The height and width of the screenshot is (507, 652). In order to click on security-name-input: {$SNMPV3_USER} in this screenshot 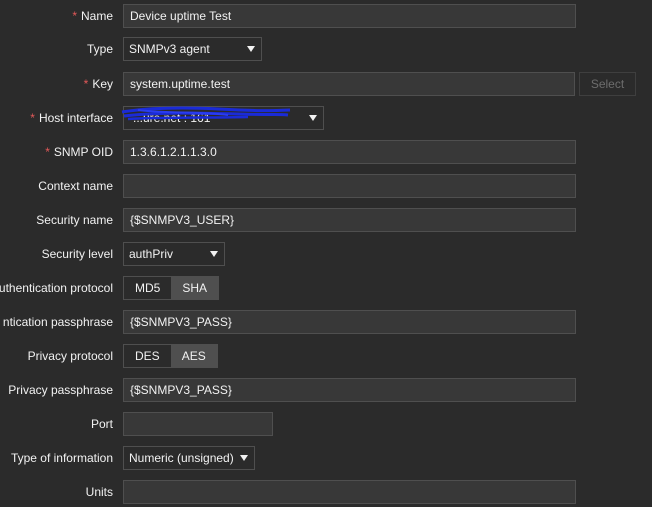, I will do `click(349, 220)`.